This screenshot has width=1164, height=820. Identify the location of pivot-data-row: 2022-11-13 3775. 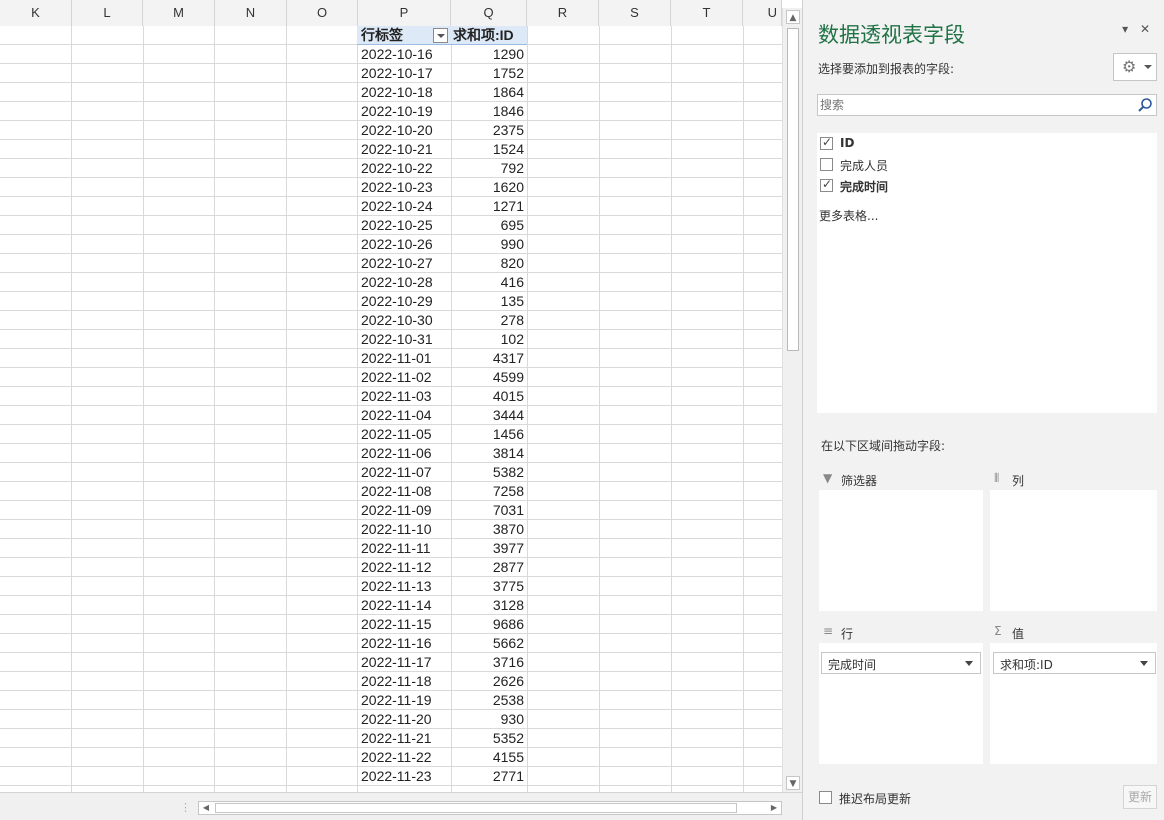
(442, 586).